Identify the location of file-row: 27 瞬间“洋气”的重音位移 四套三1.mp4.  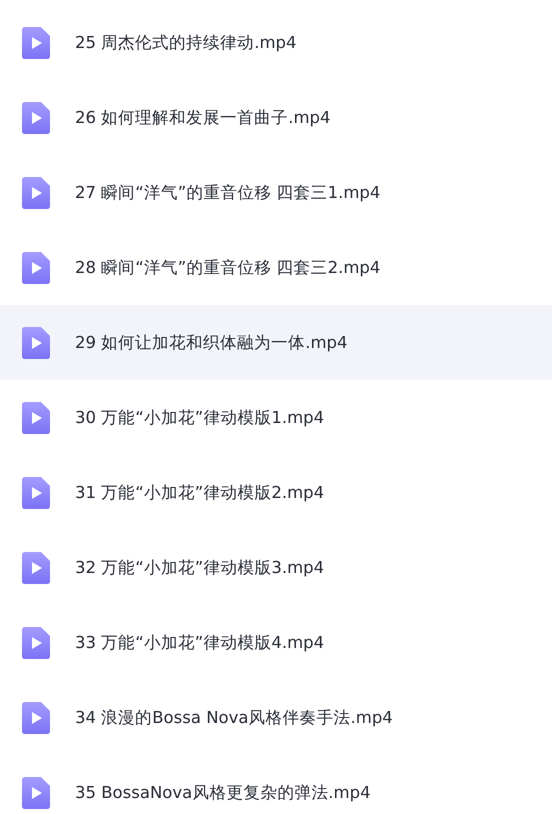
(276, 192).